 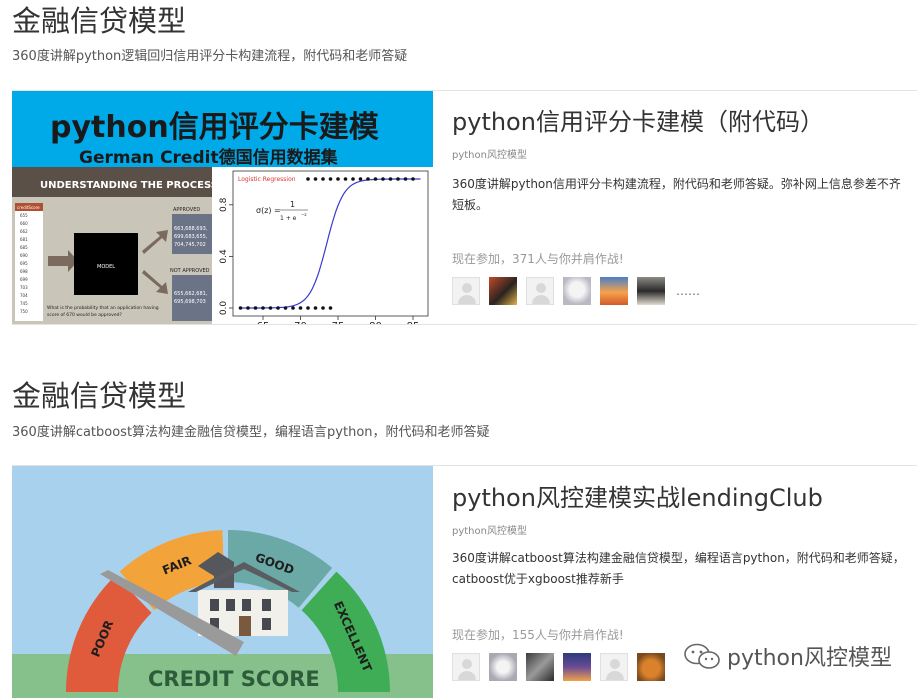 I want to click on score-list-item: 655, so click(x=24, y=215).